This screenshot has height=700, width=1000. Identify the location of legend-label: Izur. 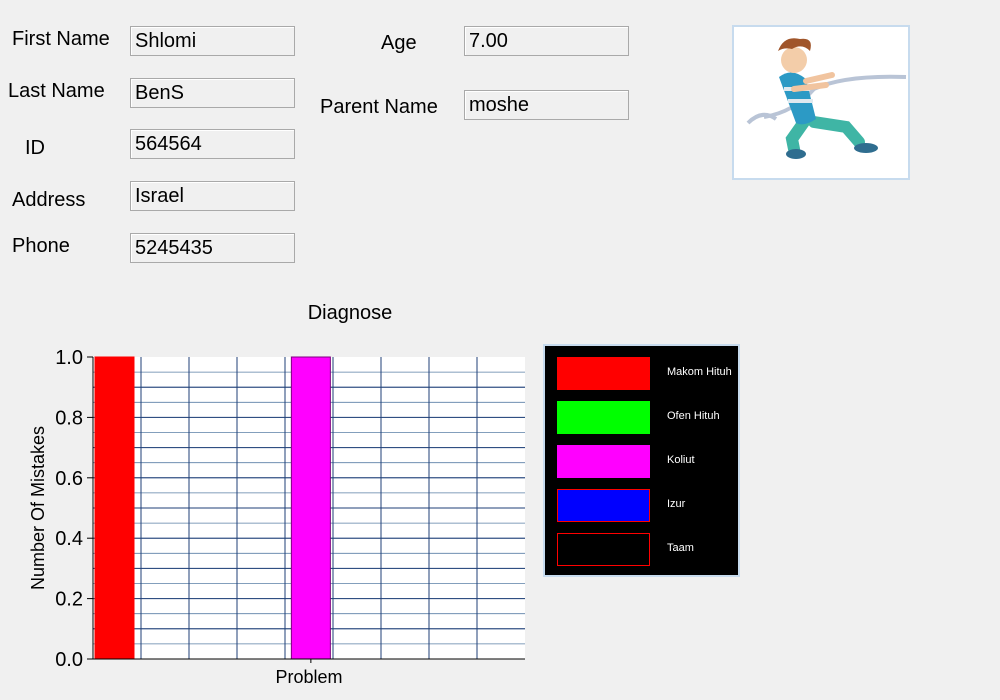
(676, 504).